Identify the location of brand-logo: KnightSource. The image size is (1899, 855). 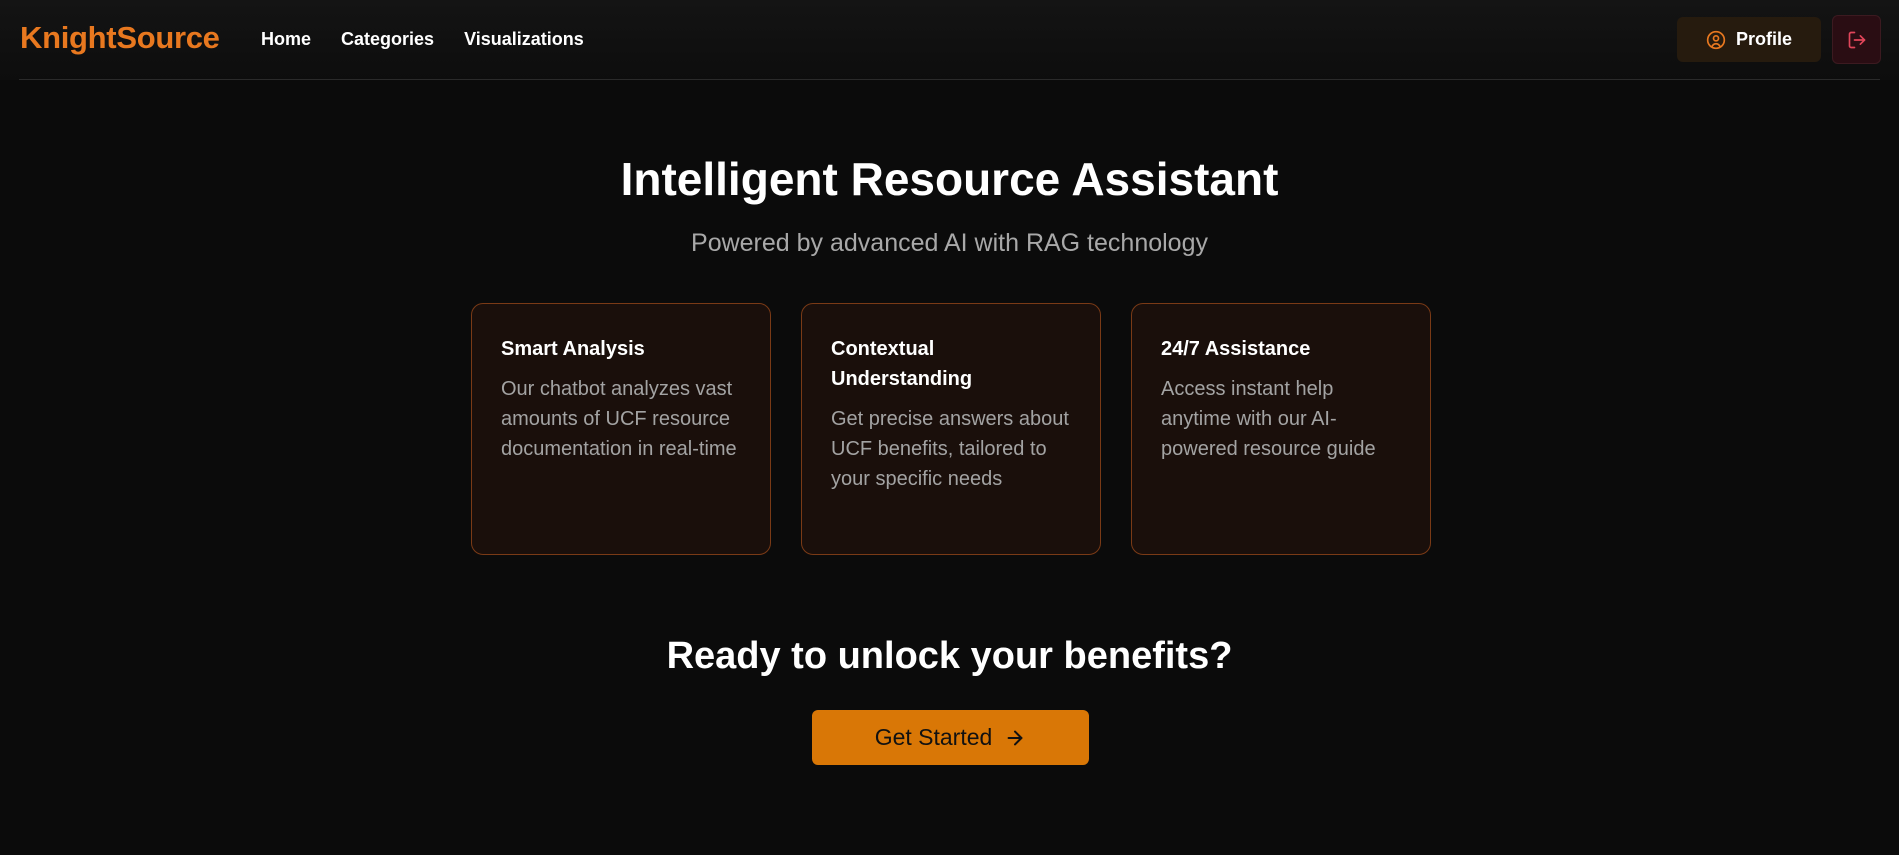
(120, 38).